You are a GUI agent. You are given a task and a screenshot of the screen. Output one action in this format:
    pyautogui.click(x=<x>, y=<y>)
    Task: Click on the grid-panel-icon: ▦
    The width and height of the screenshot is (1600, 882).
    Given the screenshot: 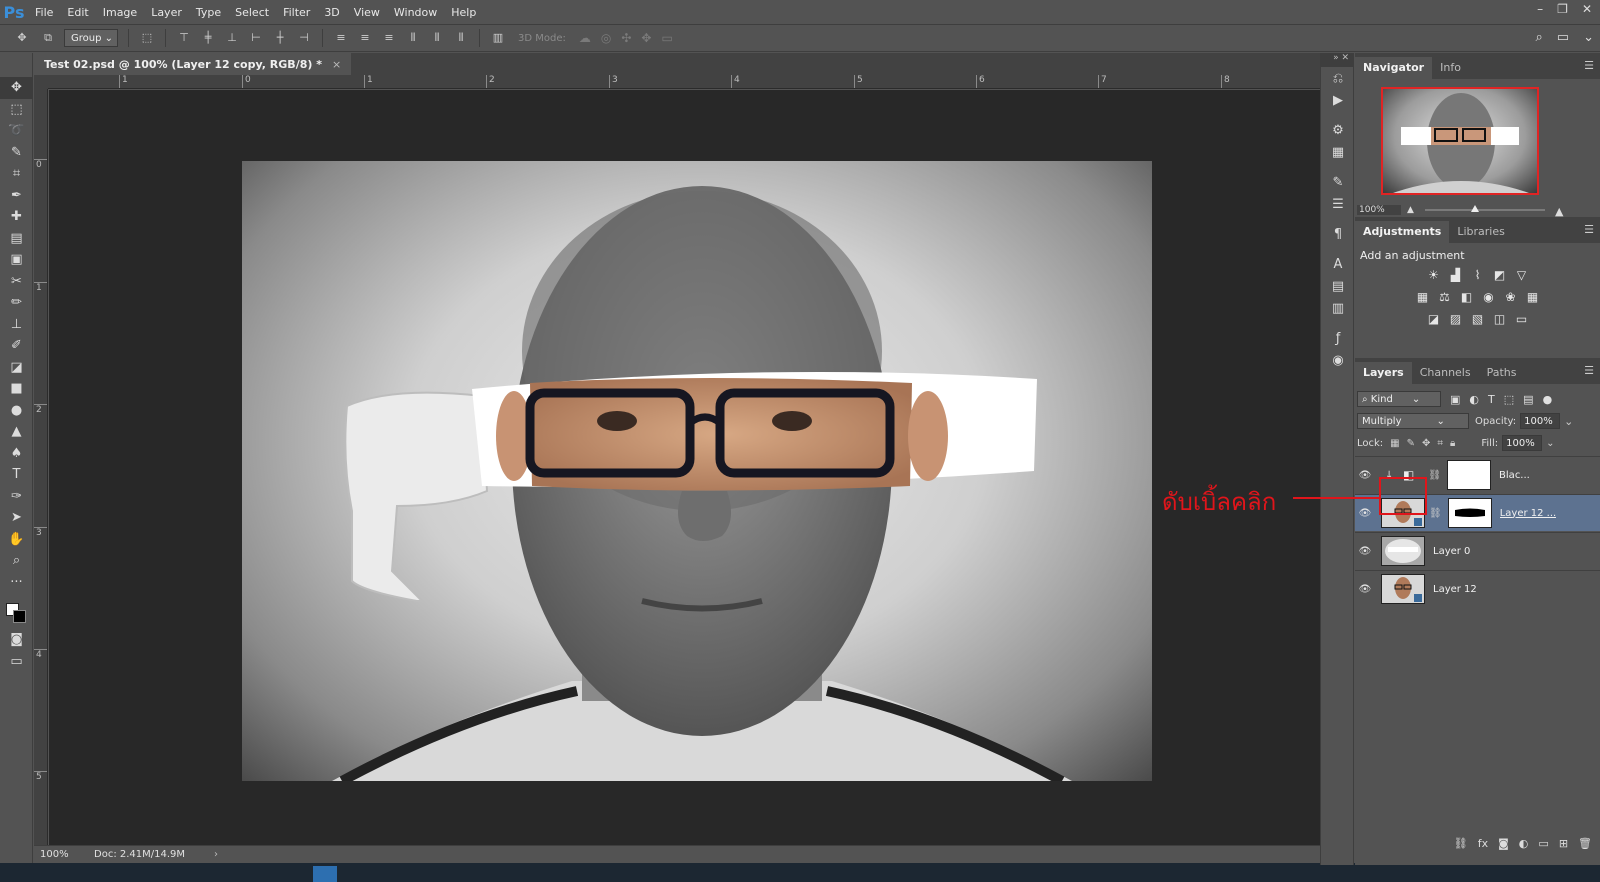 What is the action you would take?
    pyautogui.click(x=1338, y=152)
    